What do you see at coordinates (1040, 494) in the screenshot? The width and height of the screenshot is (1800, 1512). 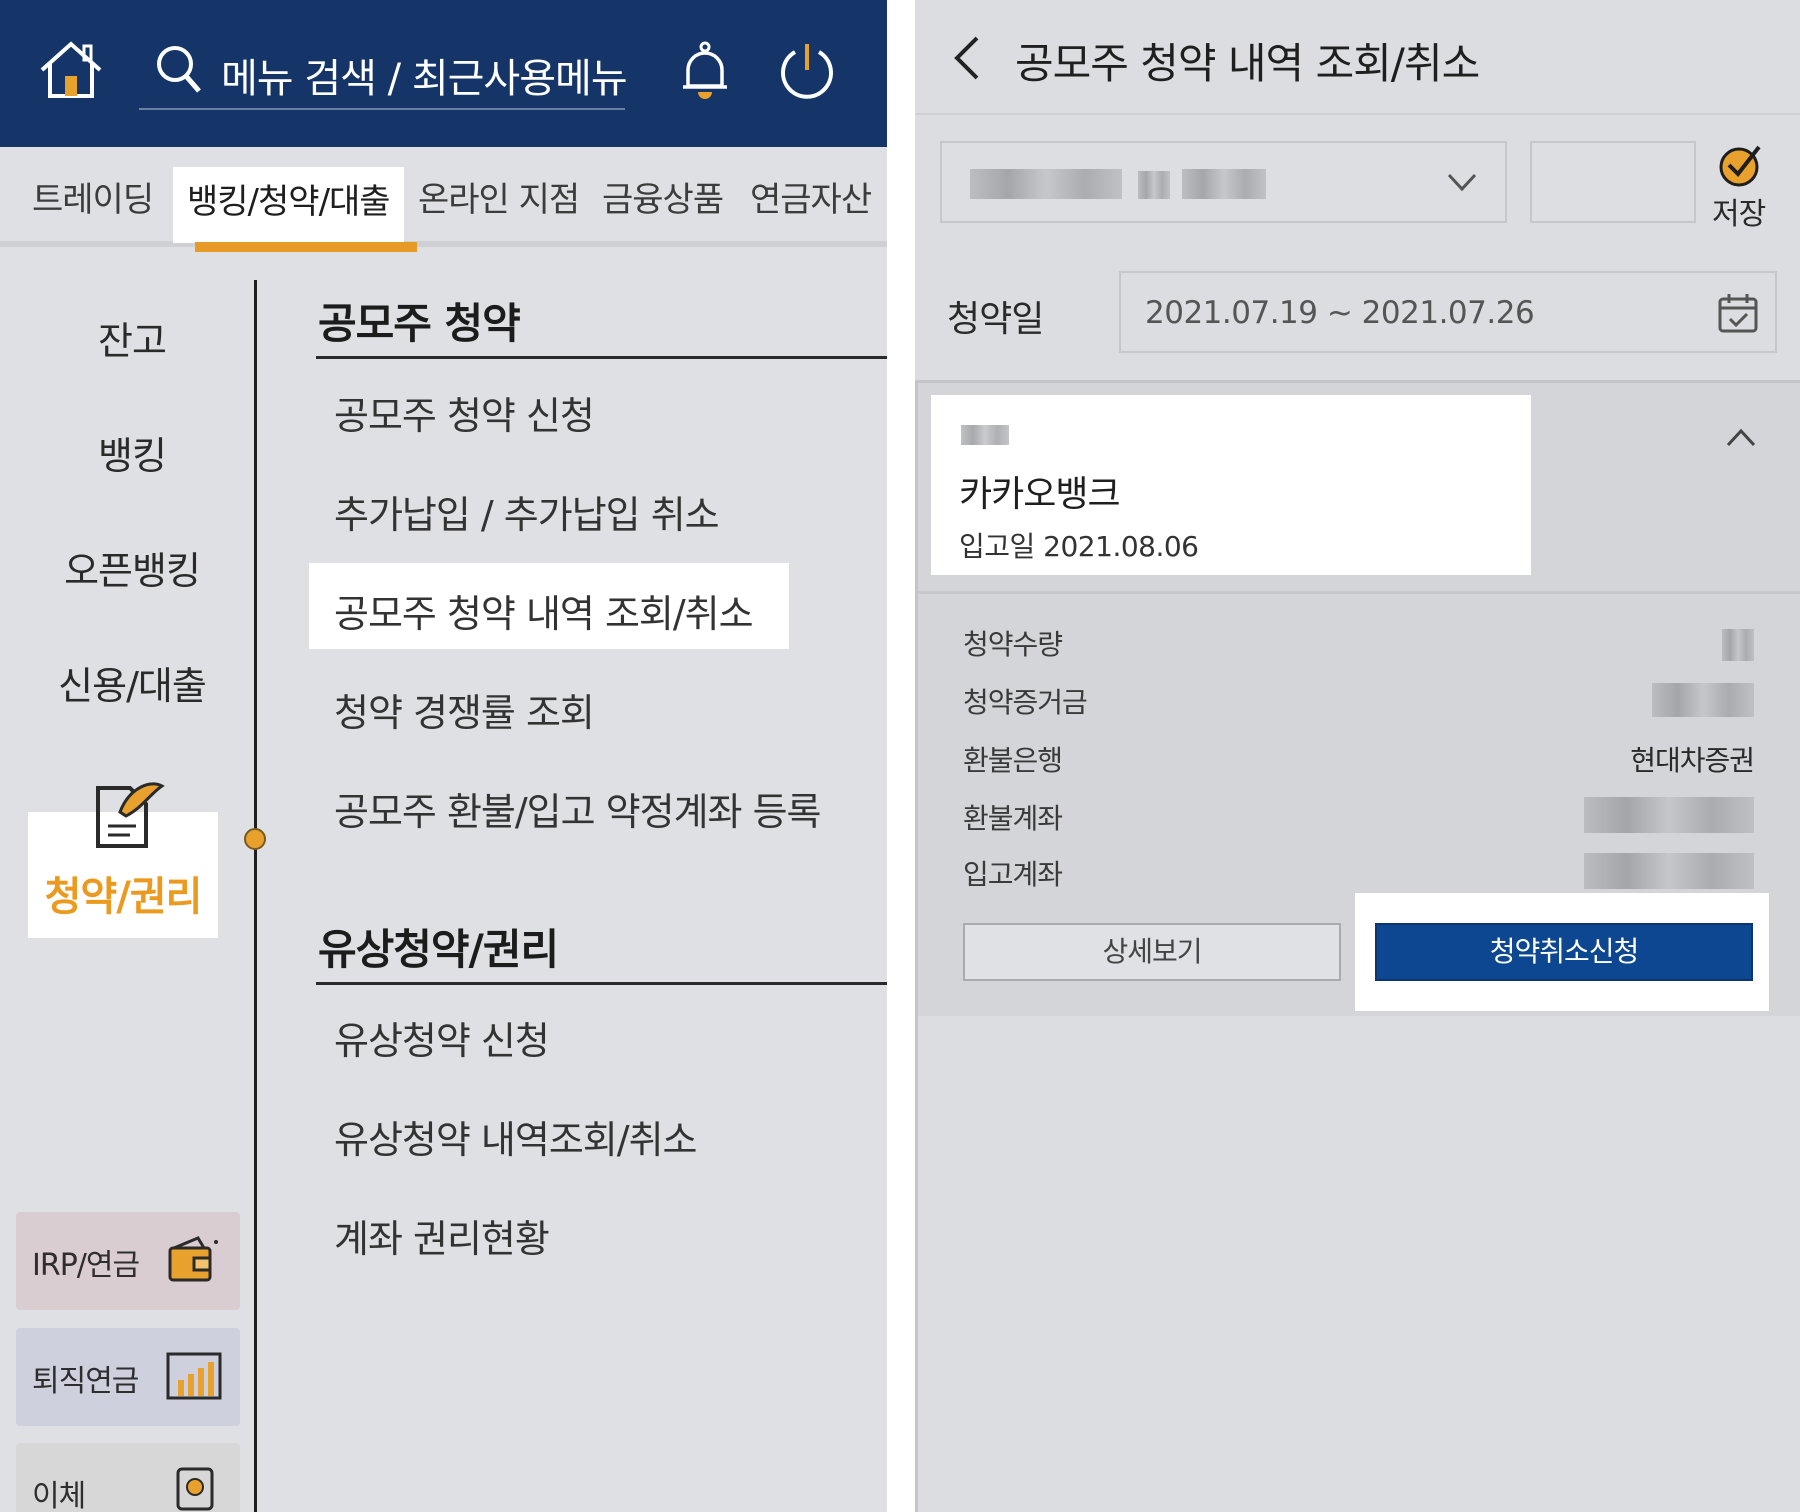 I see `card-bank-name: 카카오뱅크` at bounding box center [1040, 494].